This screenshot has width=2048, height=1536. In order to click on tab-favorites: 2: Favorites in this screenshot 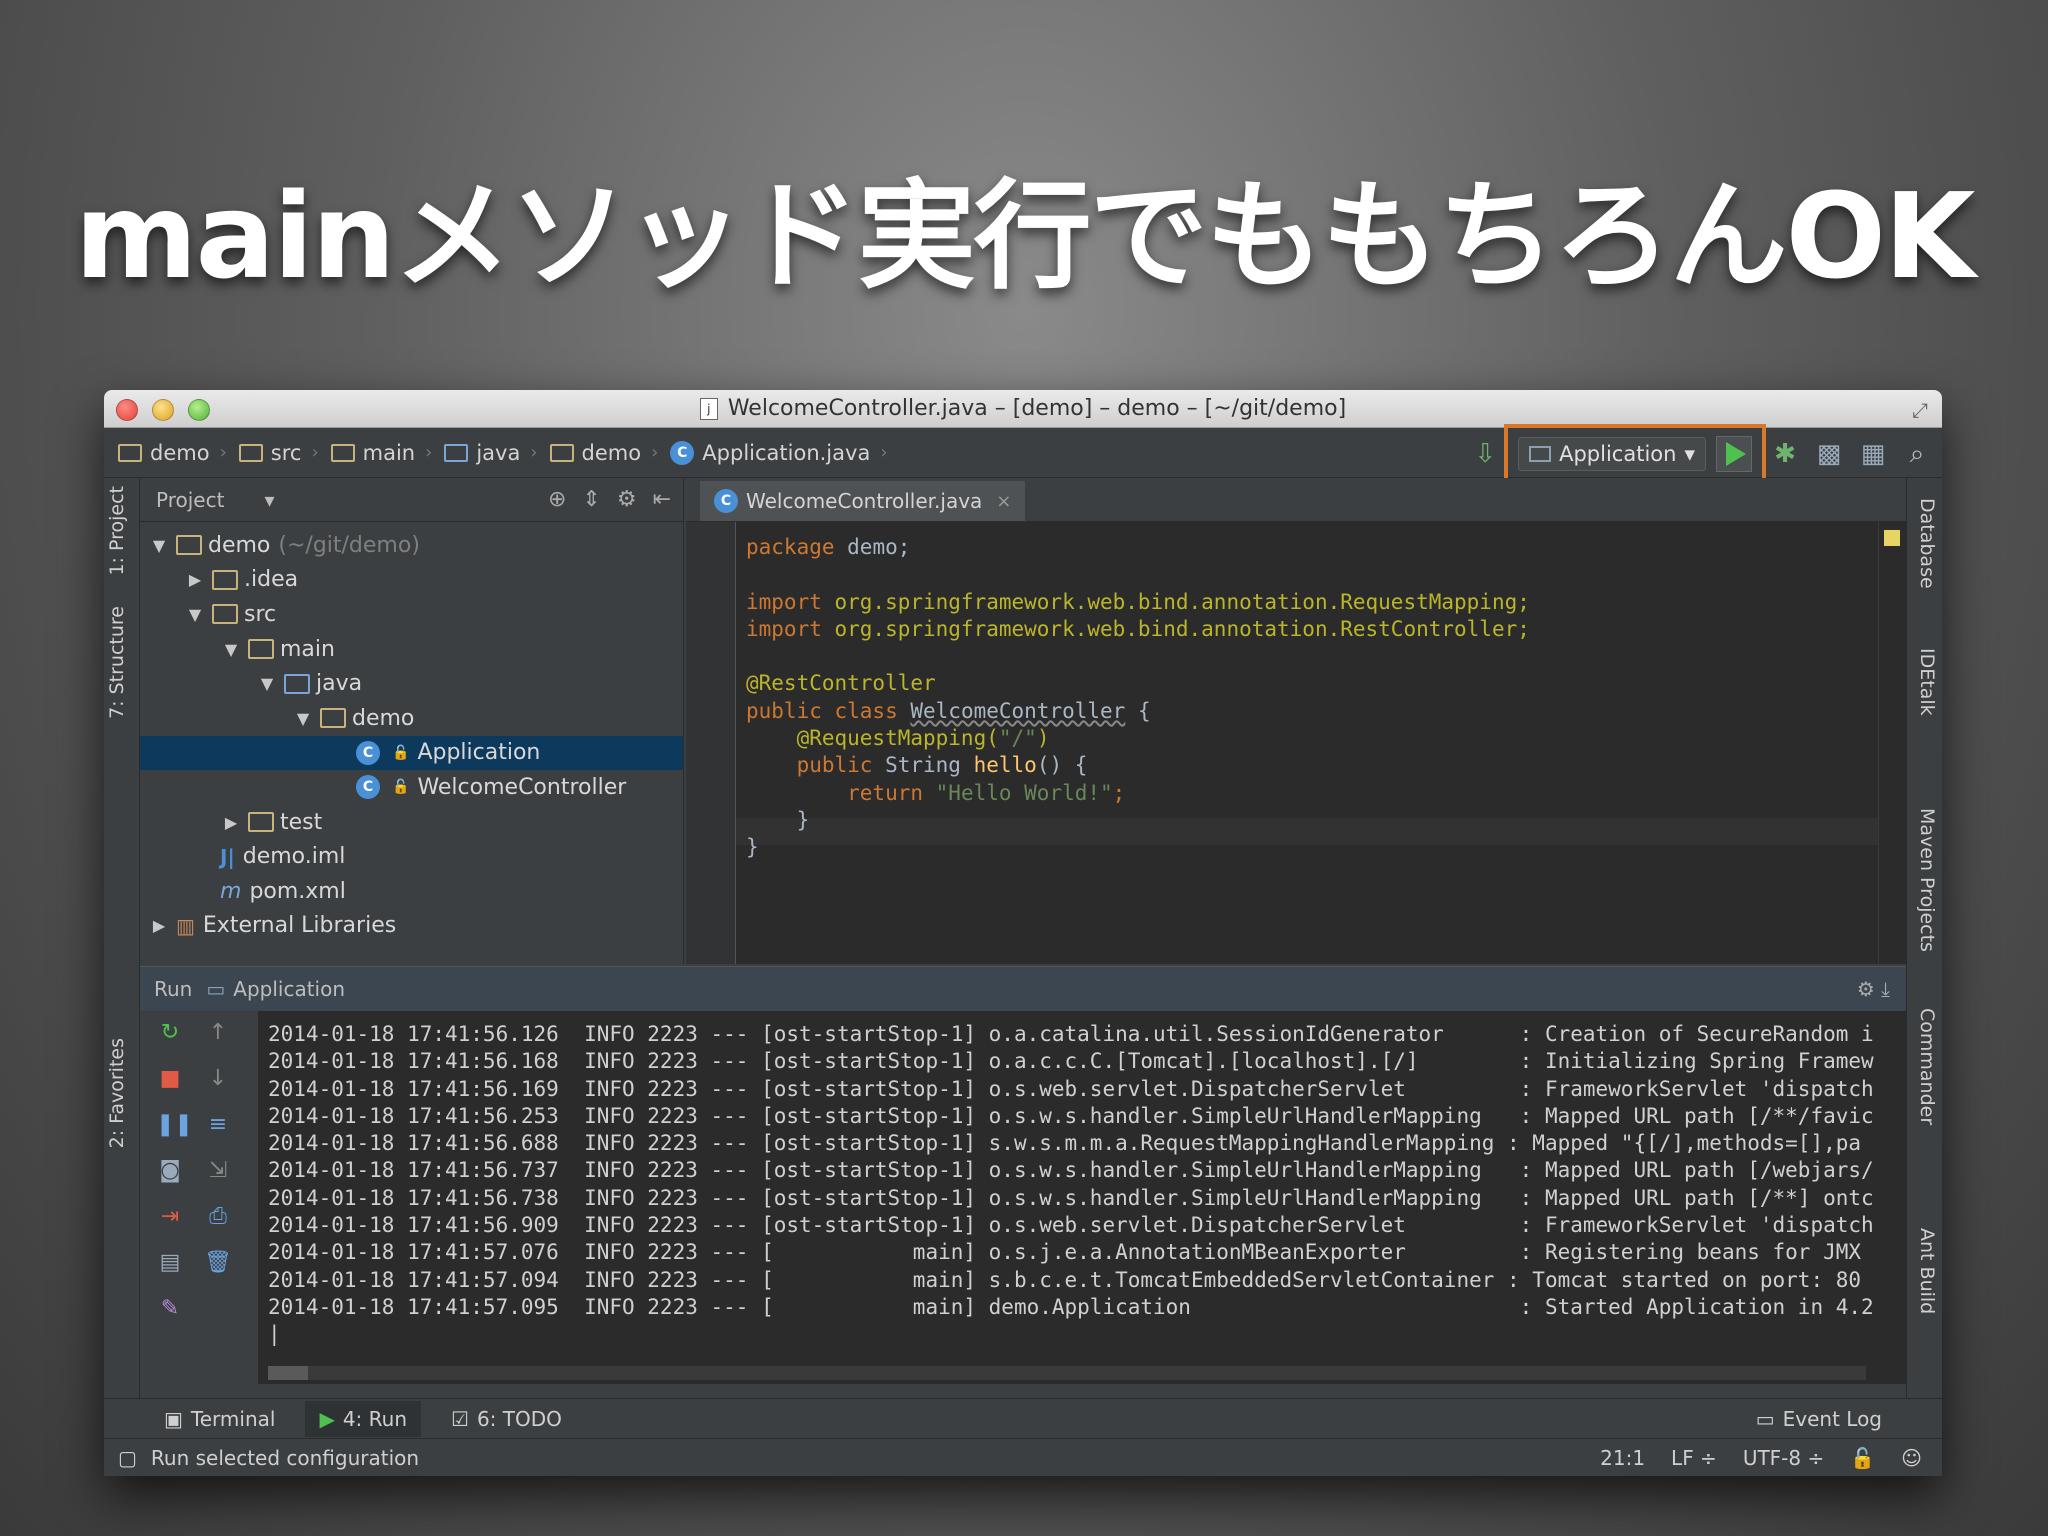, I will do `click(117, 1093)`.